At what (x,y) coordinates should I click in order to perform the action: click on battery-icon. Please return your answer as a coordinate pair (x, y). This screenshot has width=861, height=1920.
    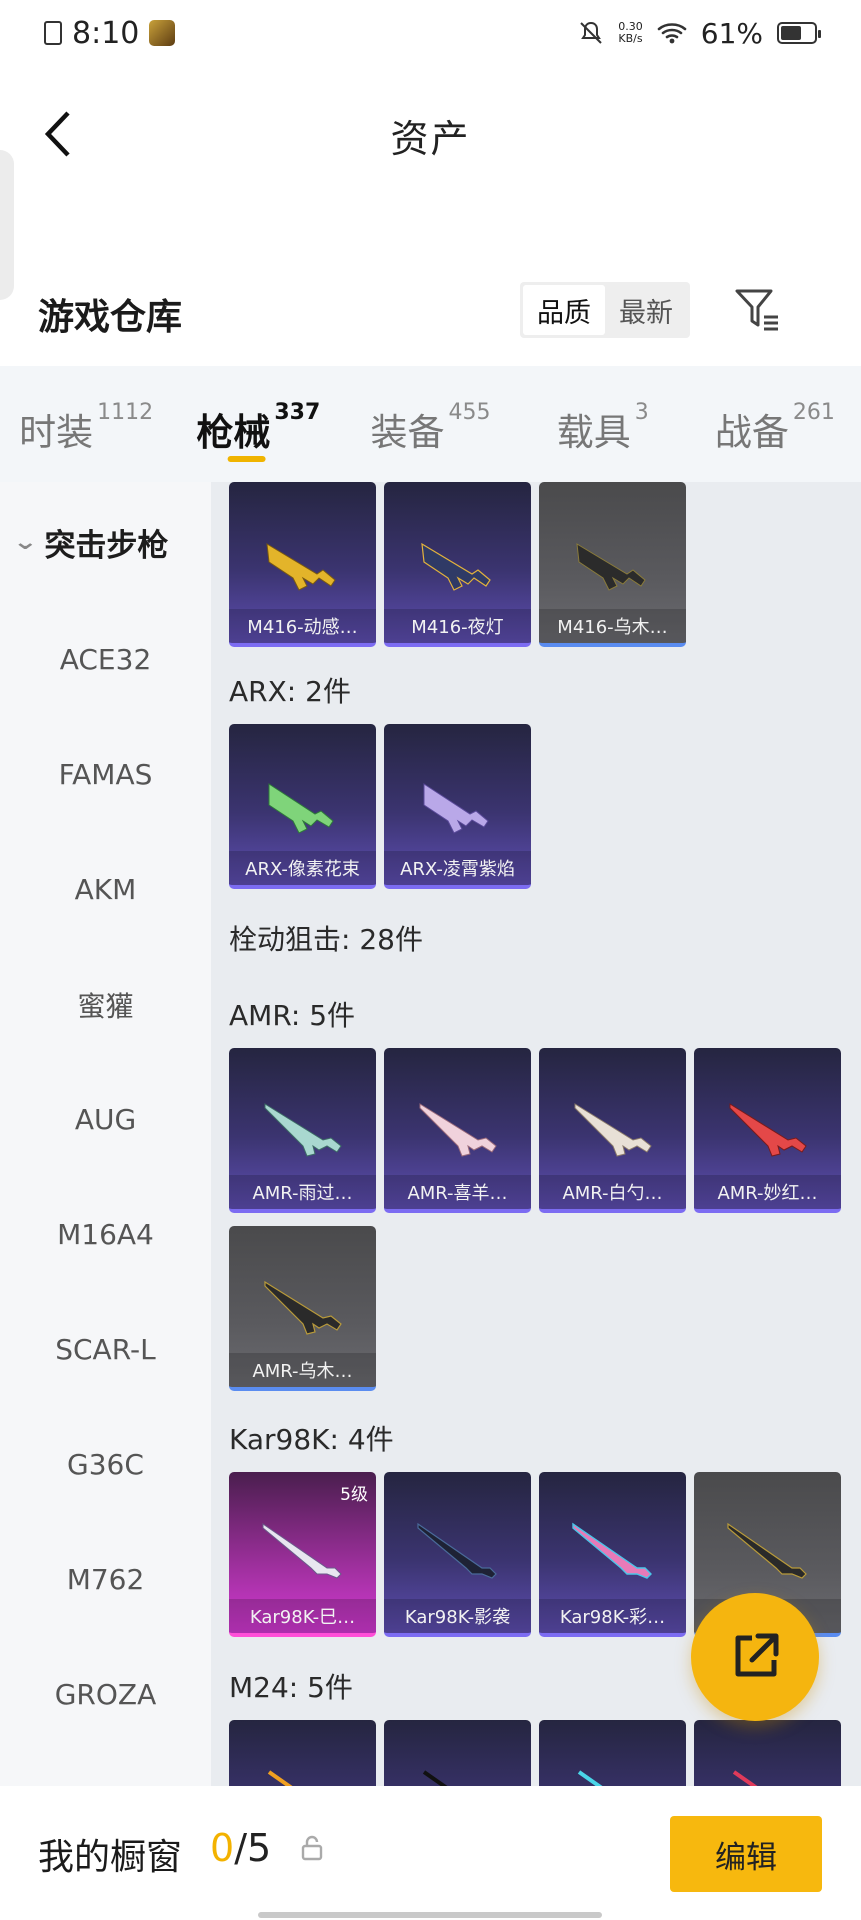
    Looking at the image, I should click on (799, 33).